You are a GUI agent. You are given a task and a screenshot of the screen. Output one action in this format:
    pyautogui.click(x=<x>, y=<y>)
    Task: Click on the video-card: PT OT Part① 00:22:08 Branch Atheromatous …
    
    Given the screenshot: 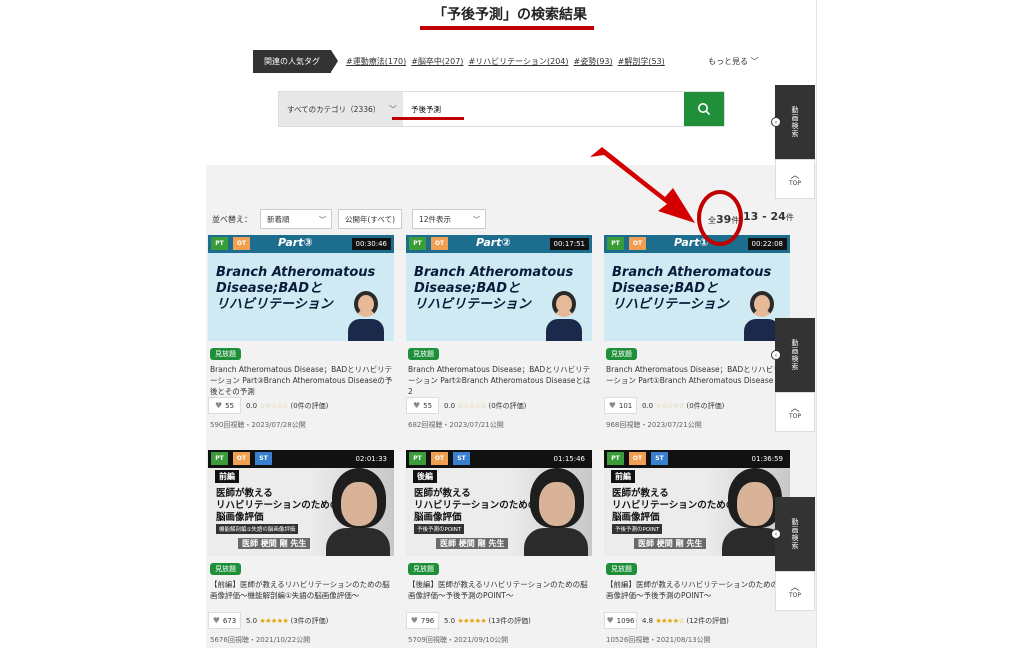 What is the action you would take?
    pyautogui.click(x=698, y=340)
    